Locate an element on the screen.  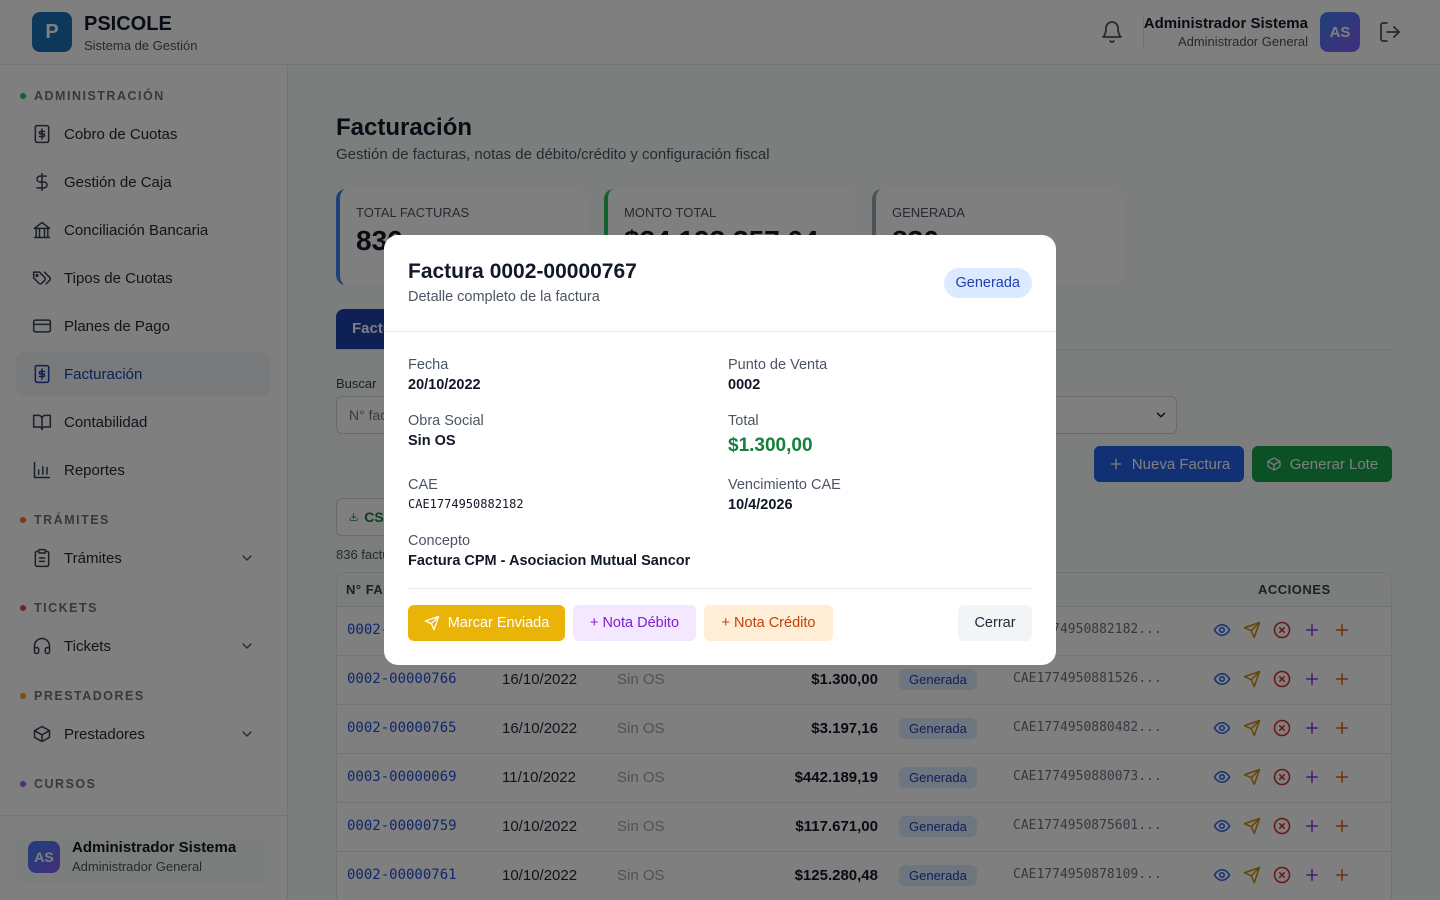
total-value: $1.300,00 is located at coordinates (770, 445).